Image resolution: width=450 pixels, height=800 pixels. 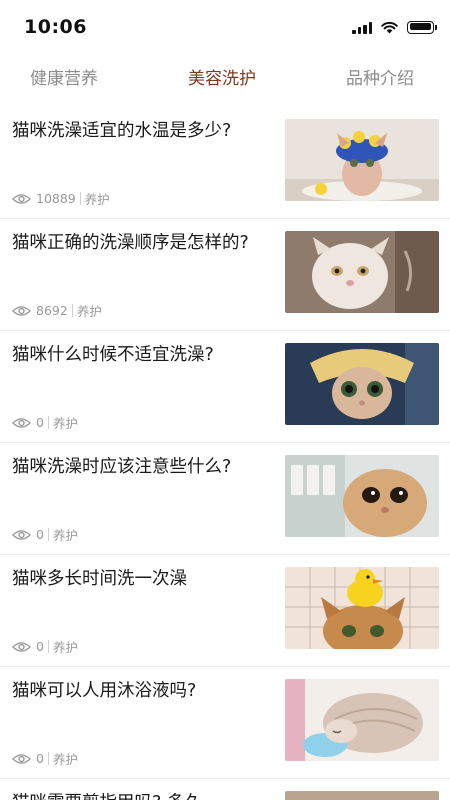 What do you see at coordinates (225, 26) in the screenshot?
I see `status-bar: 10:06` at bounding box center [225, 26].